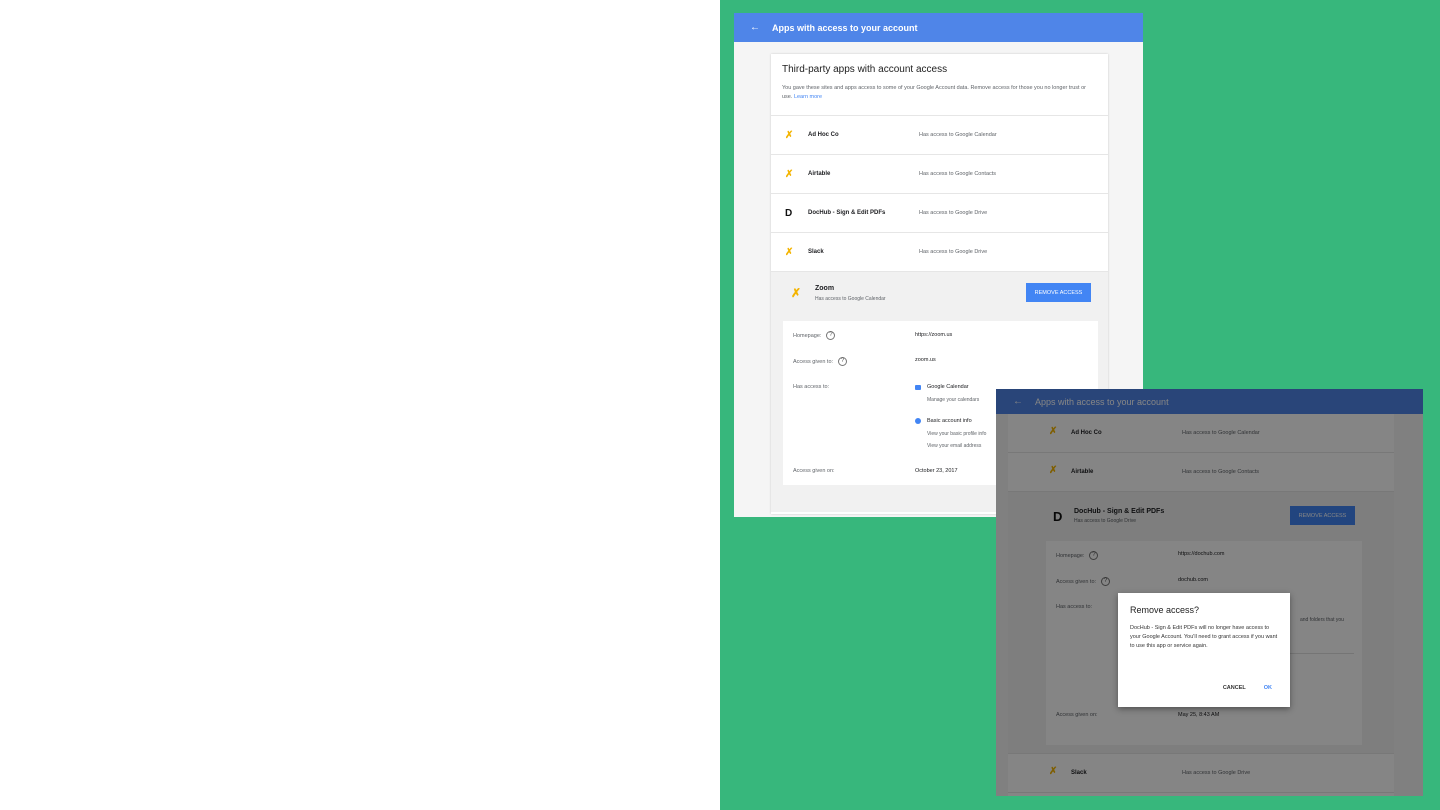  What do you see at coordinates (1058, 292) in the screenshot?
I see `remove-access-button: REMOVE ACCESS` at bounding box center [1058, 292].